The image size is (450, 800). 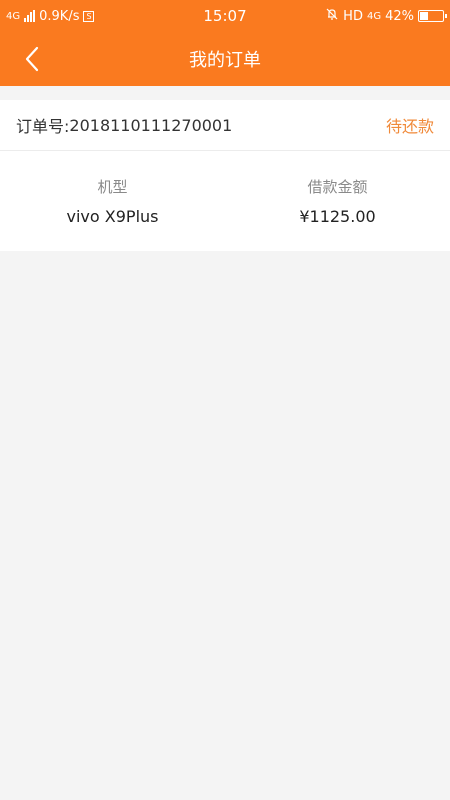 What do you see at coordinates (337, 216) in the screenshot?
I see `amount-value: ¥1125.00` at bounding box center [337, 216].